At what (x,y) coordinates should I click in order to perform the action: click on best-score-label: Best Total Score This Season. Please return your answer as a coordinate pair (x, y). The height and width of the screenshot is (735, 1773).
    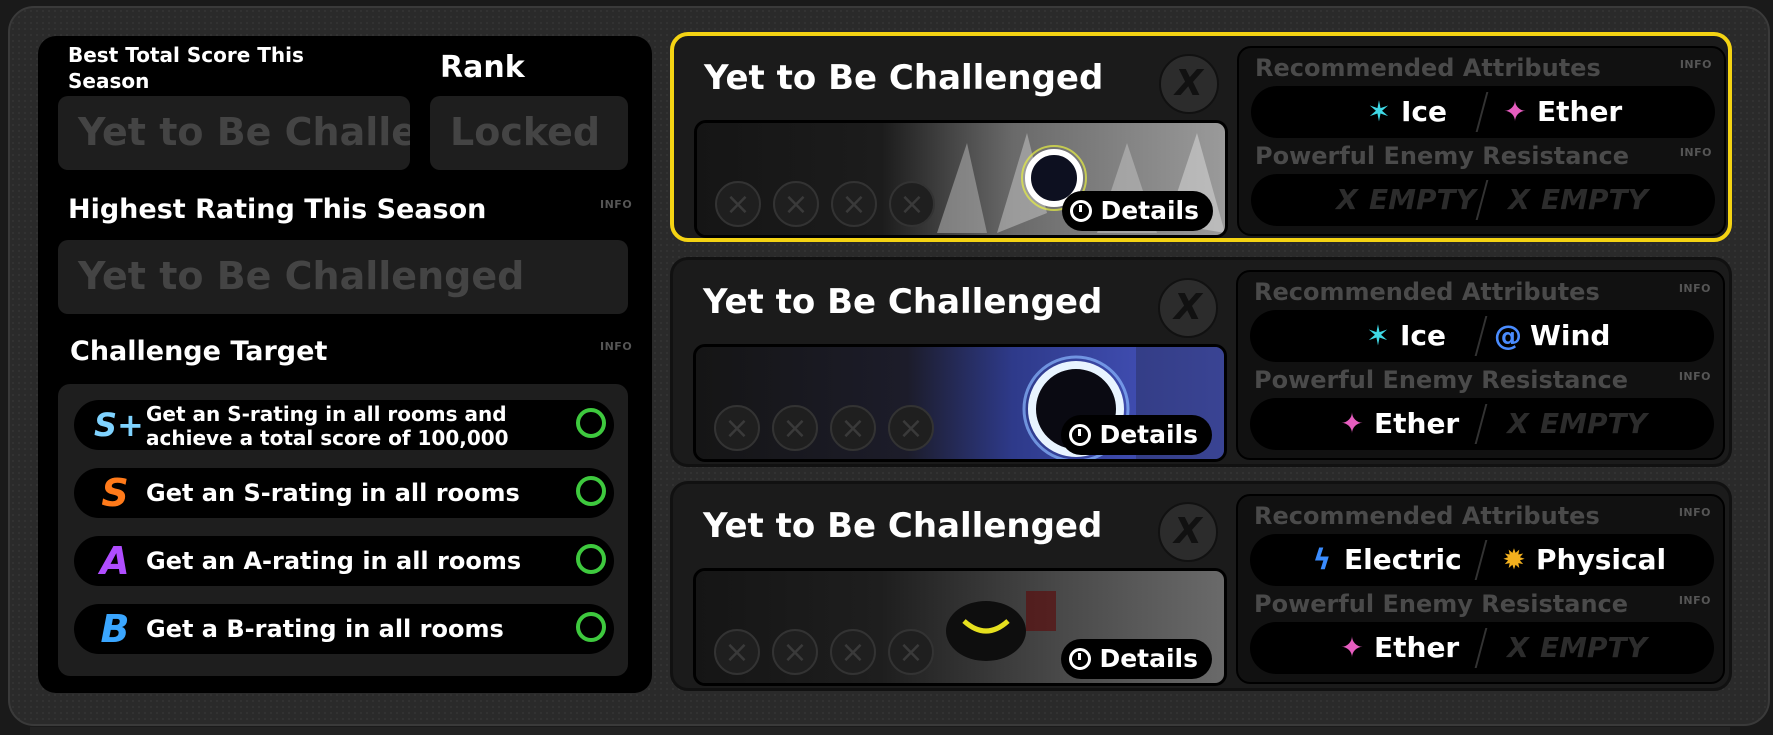
    Looking at the image, I should click on (186, 68).